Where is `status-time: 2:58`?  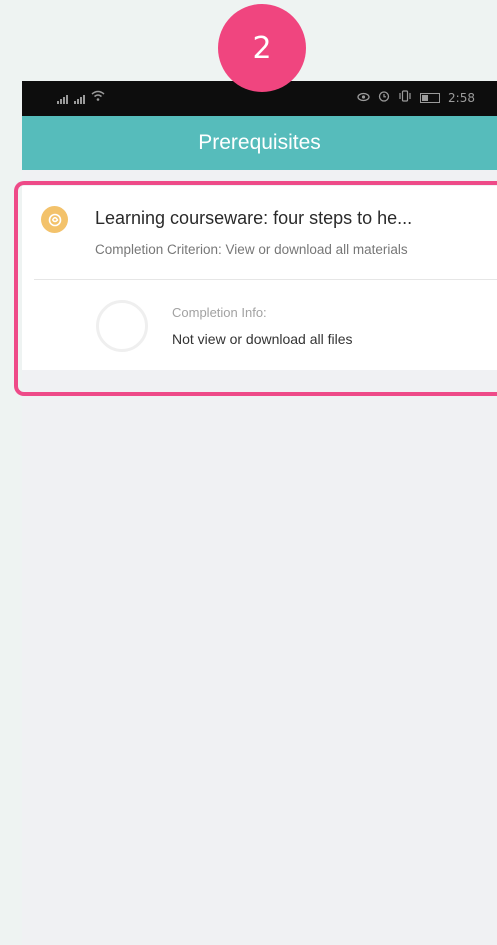 status-time: 2:58 is located at coordinates (461, 97).